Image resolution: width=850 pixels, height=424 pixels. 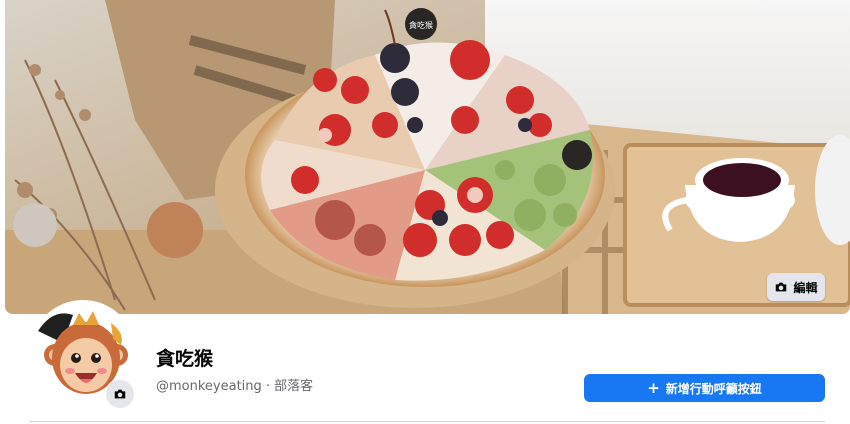 What do you see at coordinates (713, 388) in the screenshot?
I see `add-cta-label: 新增行動呼籲按鈕` at bounding box center [713, 388].